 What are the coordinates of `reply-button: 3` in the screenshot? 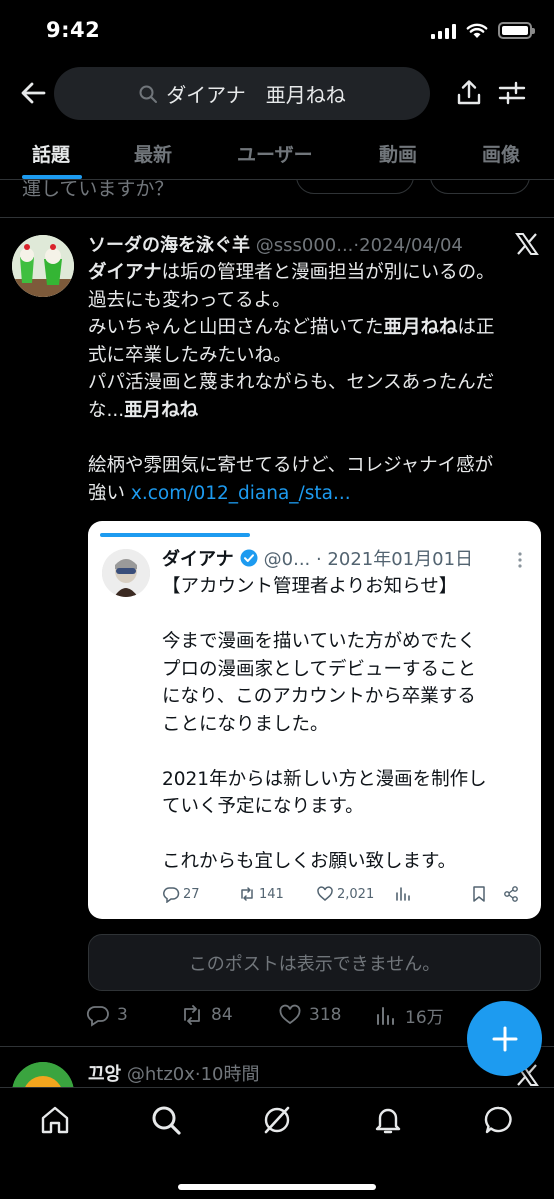 It's located at (107, 1015).